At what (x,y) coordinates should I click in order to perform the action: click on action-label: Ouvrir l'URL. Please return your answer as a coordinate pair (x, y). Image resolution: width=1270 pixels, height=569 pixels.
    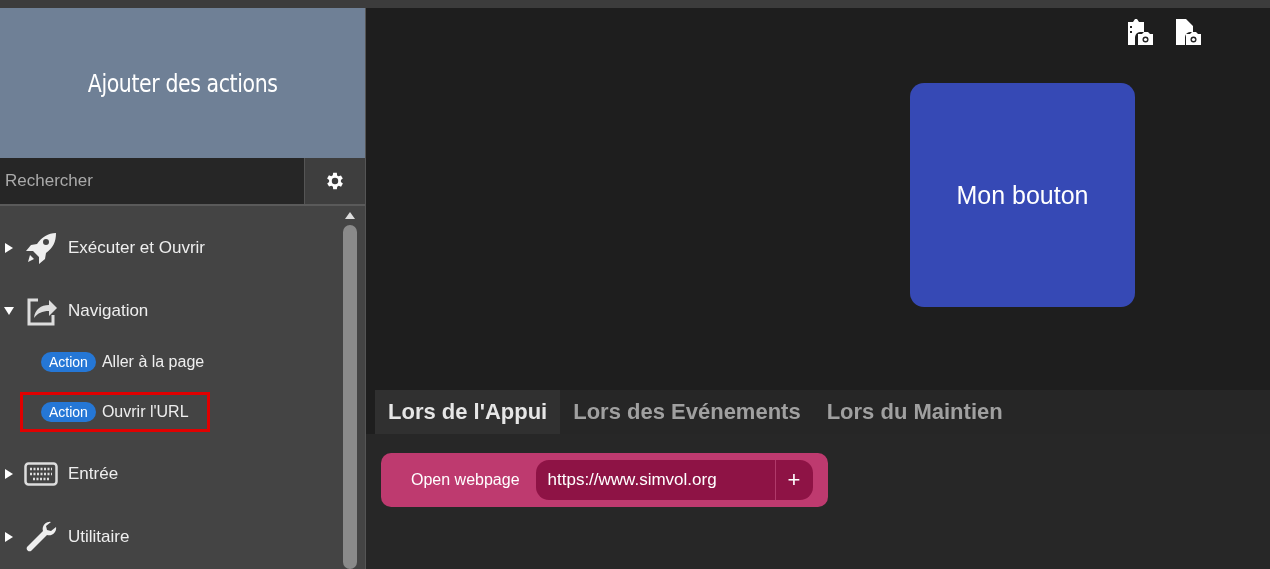
    Looking at the image, I should click on (145, 412).